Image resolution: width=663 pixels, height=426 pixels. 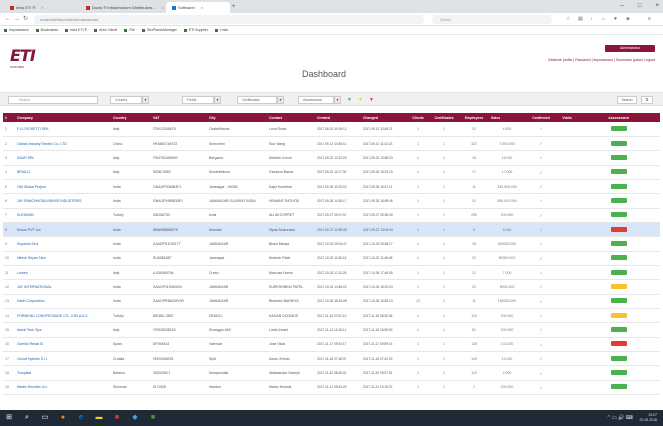 What do you see at coordinates (63, 258) in the screenshot?
I see `cell-company: Hitesh Shyan Tara` at bounding box center [63, 258].